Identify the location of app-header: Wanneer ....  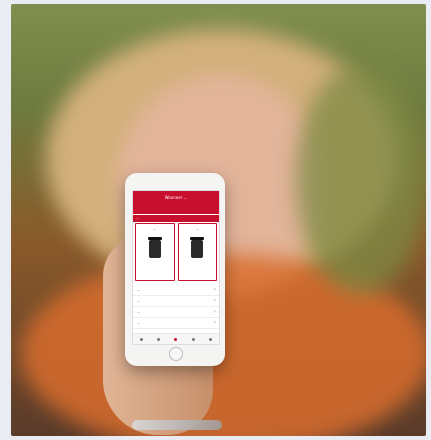
(176, 202).